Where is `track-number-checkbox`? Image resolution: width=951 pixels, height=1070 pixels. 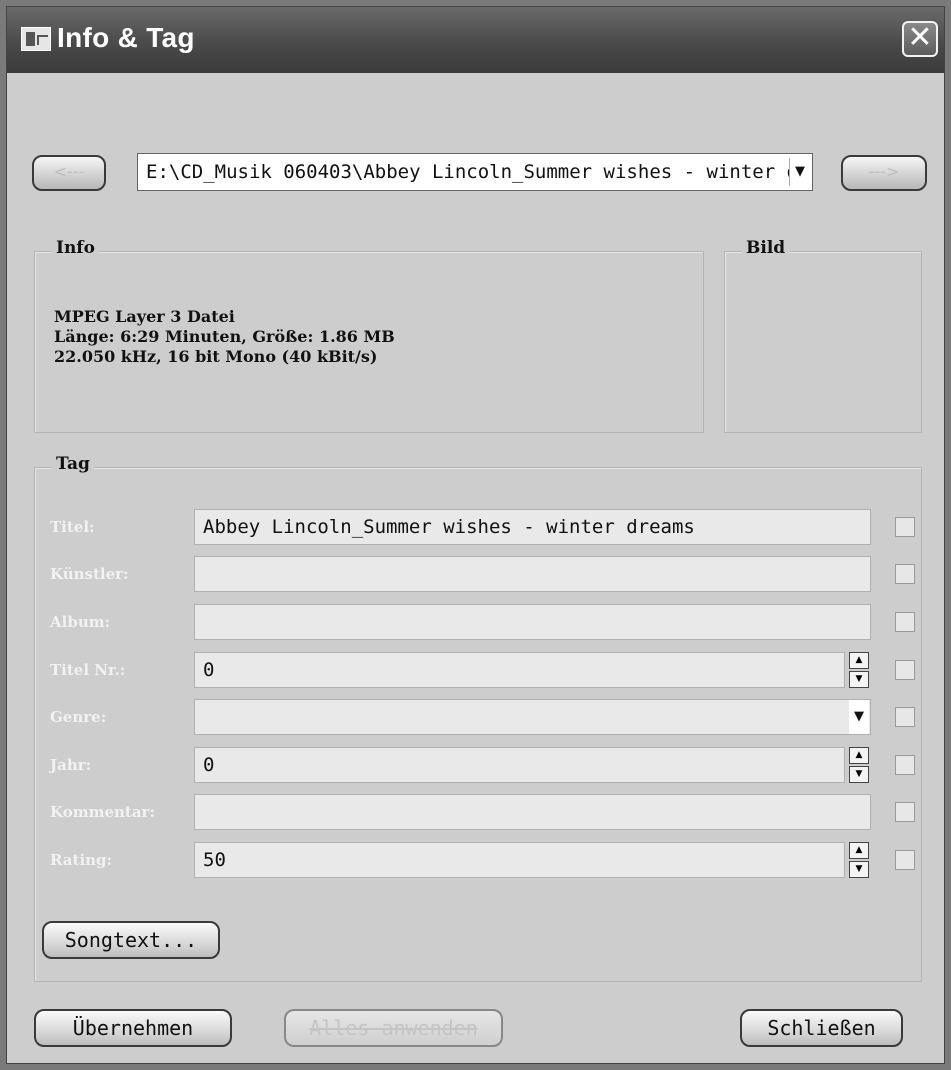 track-number-checkbox is located at coordinates (905, 670).